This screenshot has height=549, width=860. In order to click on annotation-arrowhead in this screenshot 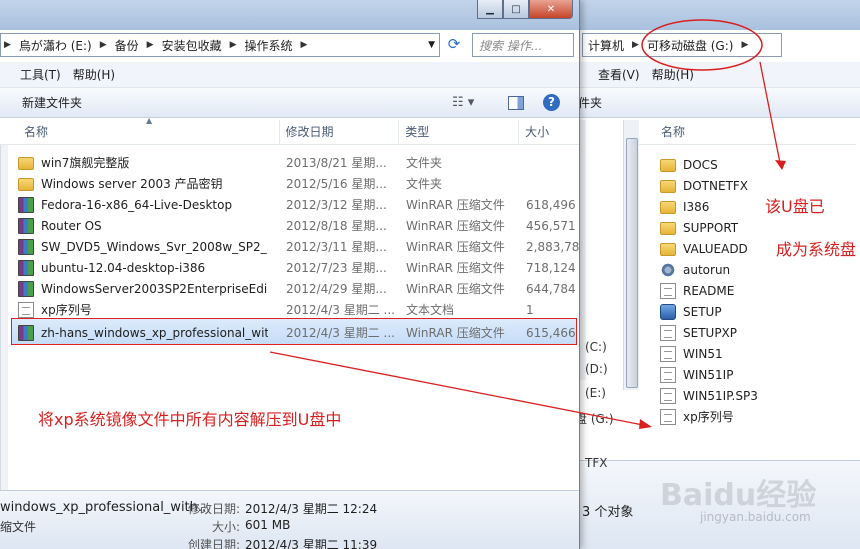, I will do `click(780, 165)`.